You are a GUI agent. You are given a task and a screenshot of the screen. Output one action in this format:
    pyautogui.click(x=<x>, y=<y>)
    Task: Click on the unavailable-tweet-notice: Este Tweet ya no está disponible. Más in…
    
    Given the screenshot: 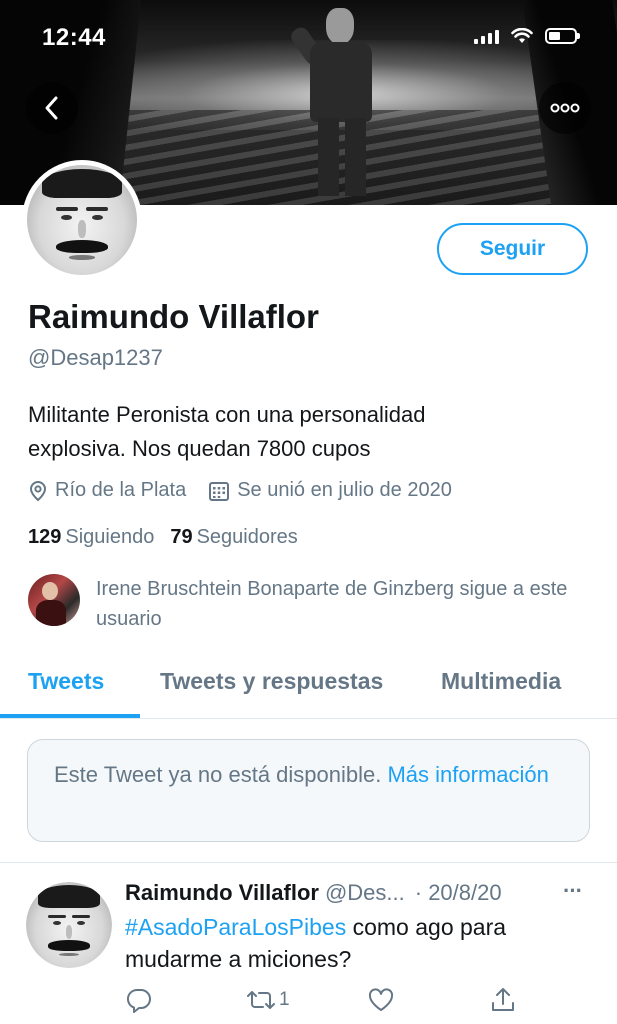 What is the action you would take?
    pyautogui.click(x=308, y=790)
    